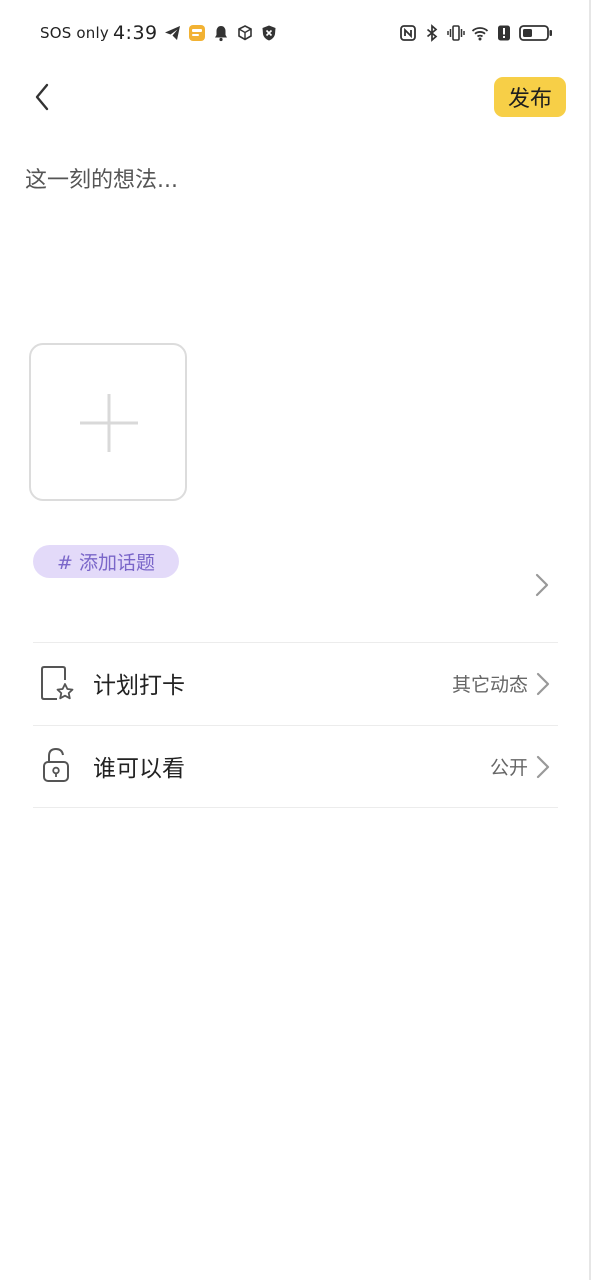 This screenshot has width=591, height=1280. I want to click on row-value: 其它动态, so click(489, 684).